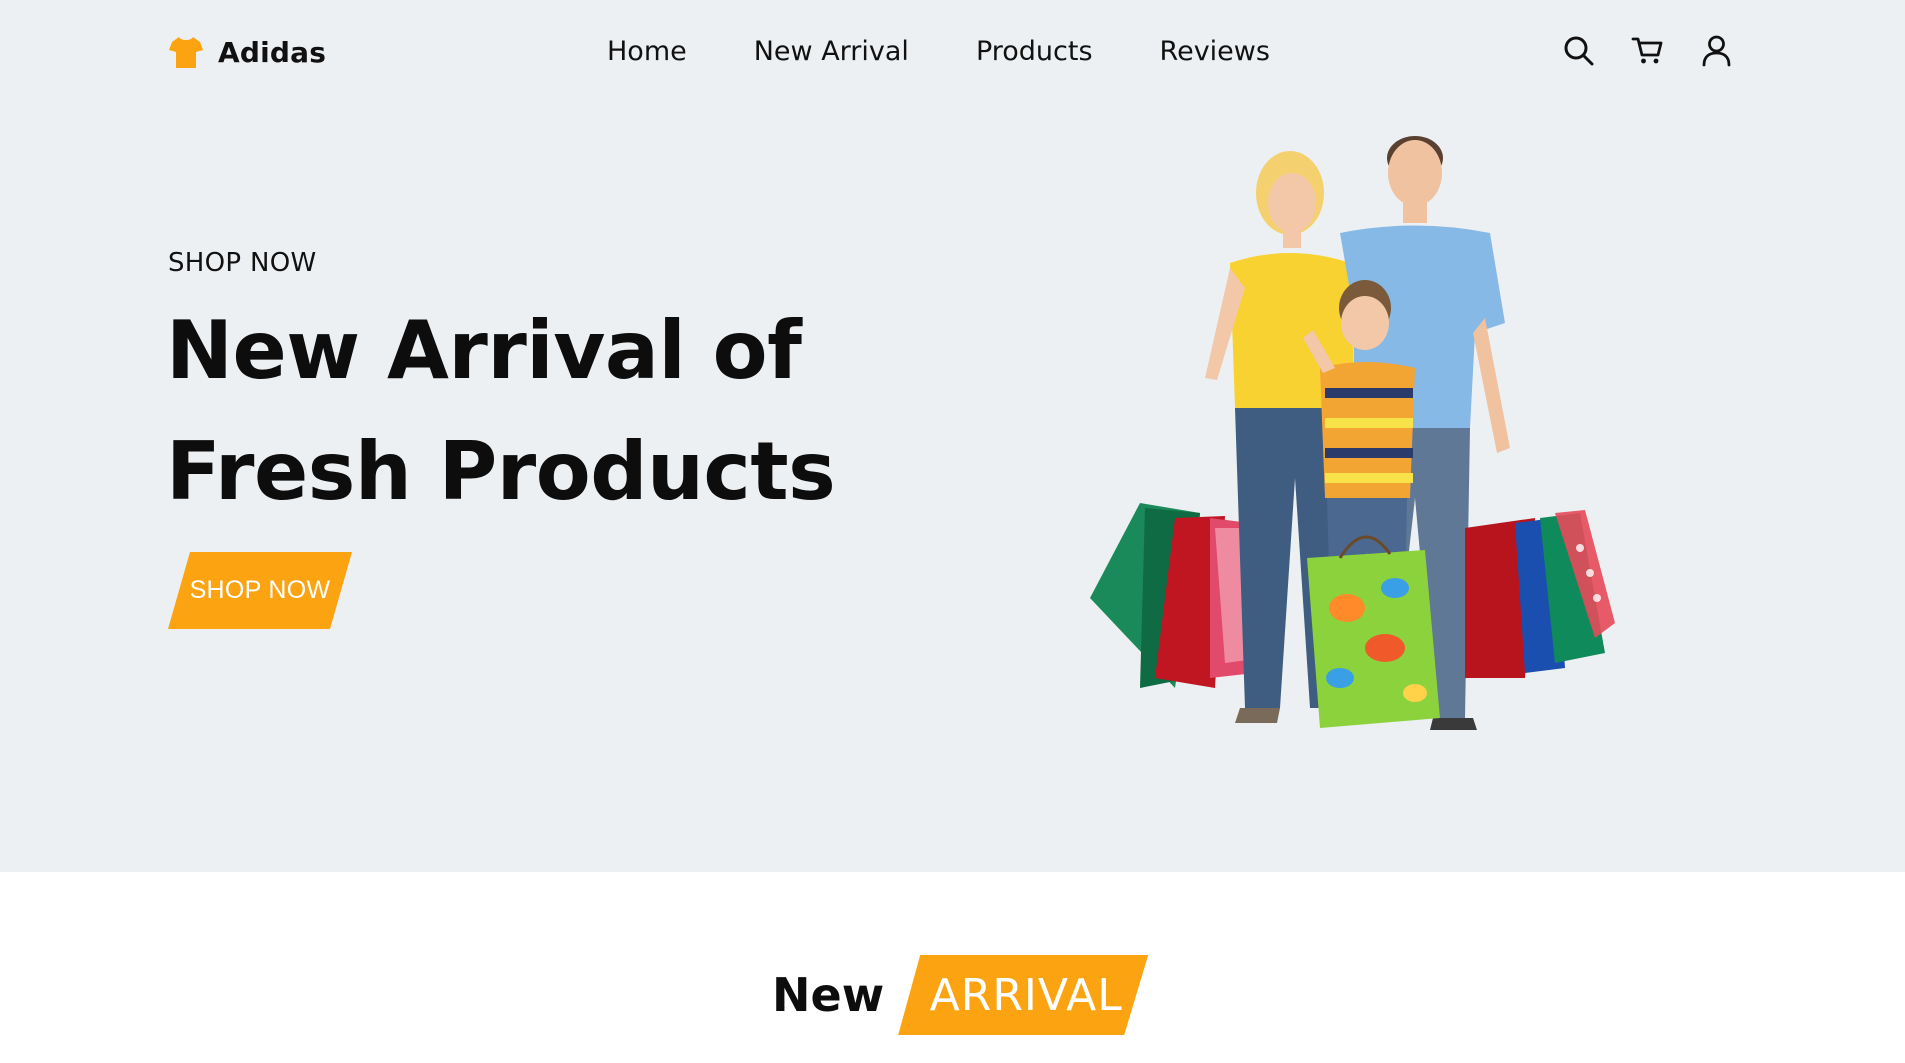 Image resolution: width=1905 pixels, height=1063 pixels. What do you see at coordinates (1176, 595) in the screenshot?
I see `left-bags-group` at bounding box center [1176, 595].